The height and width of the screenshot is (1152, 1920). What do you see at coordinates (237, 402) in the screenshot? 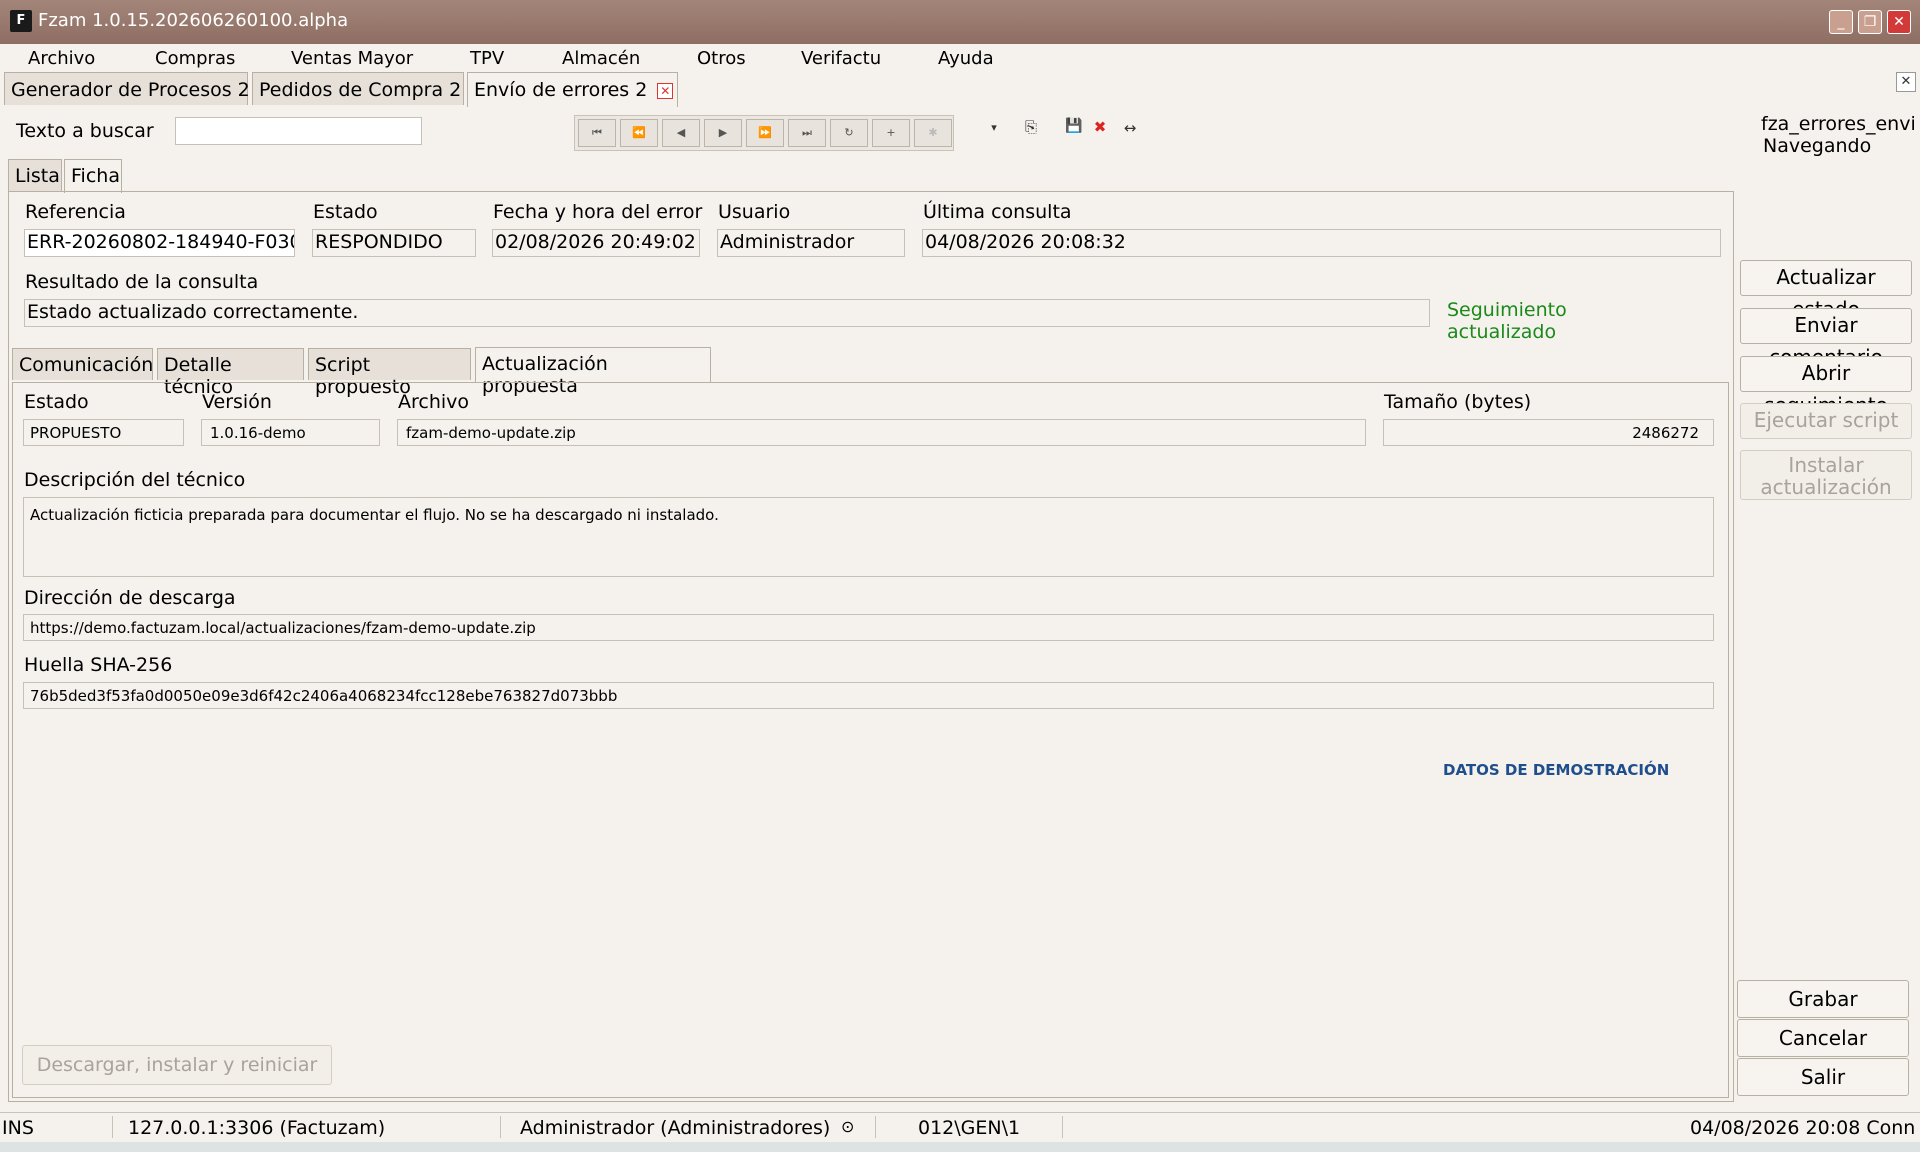
I see `version-label: Versión` at bounding box center [237, 402].